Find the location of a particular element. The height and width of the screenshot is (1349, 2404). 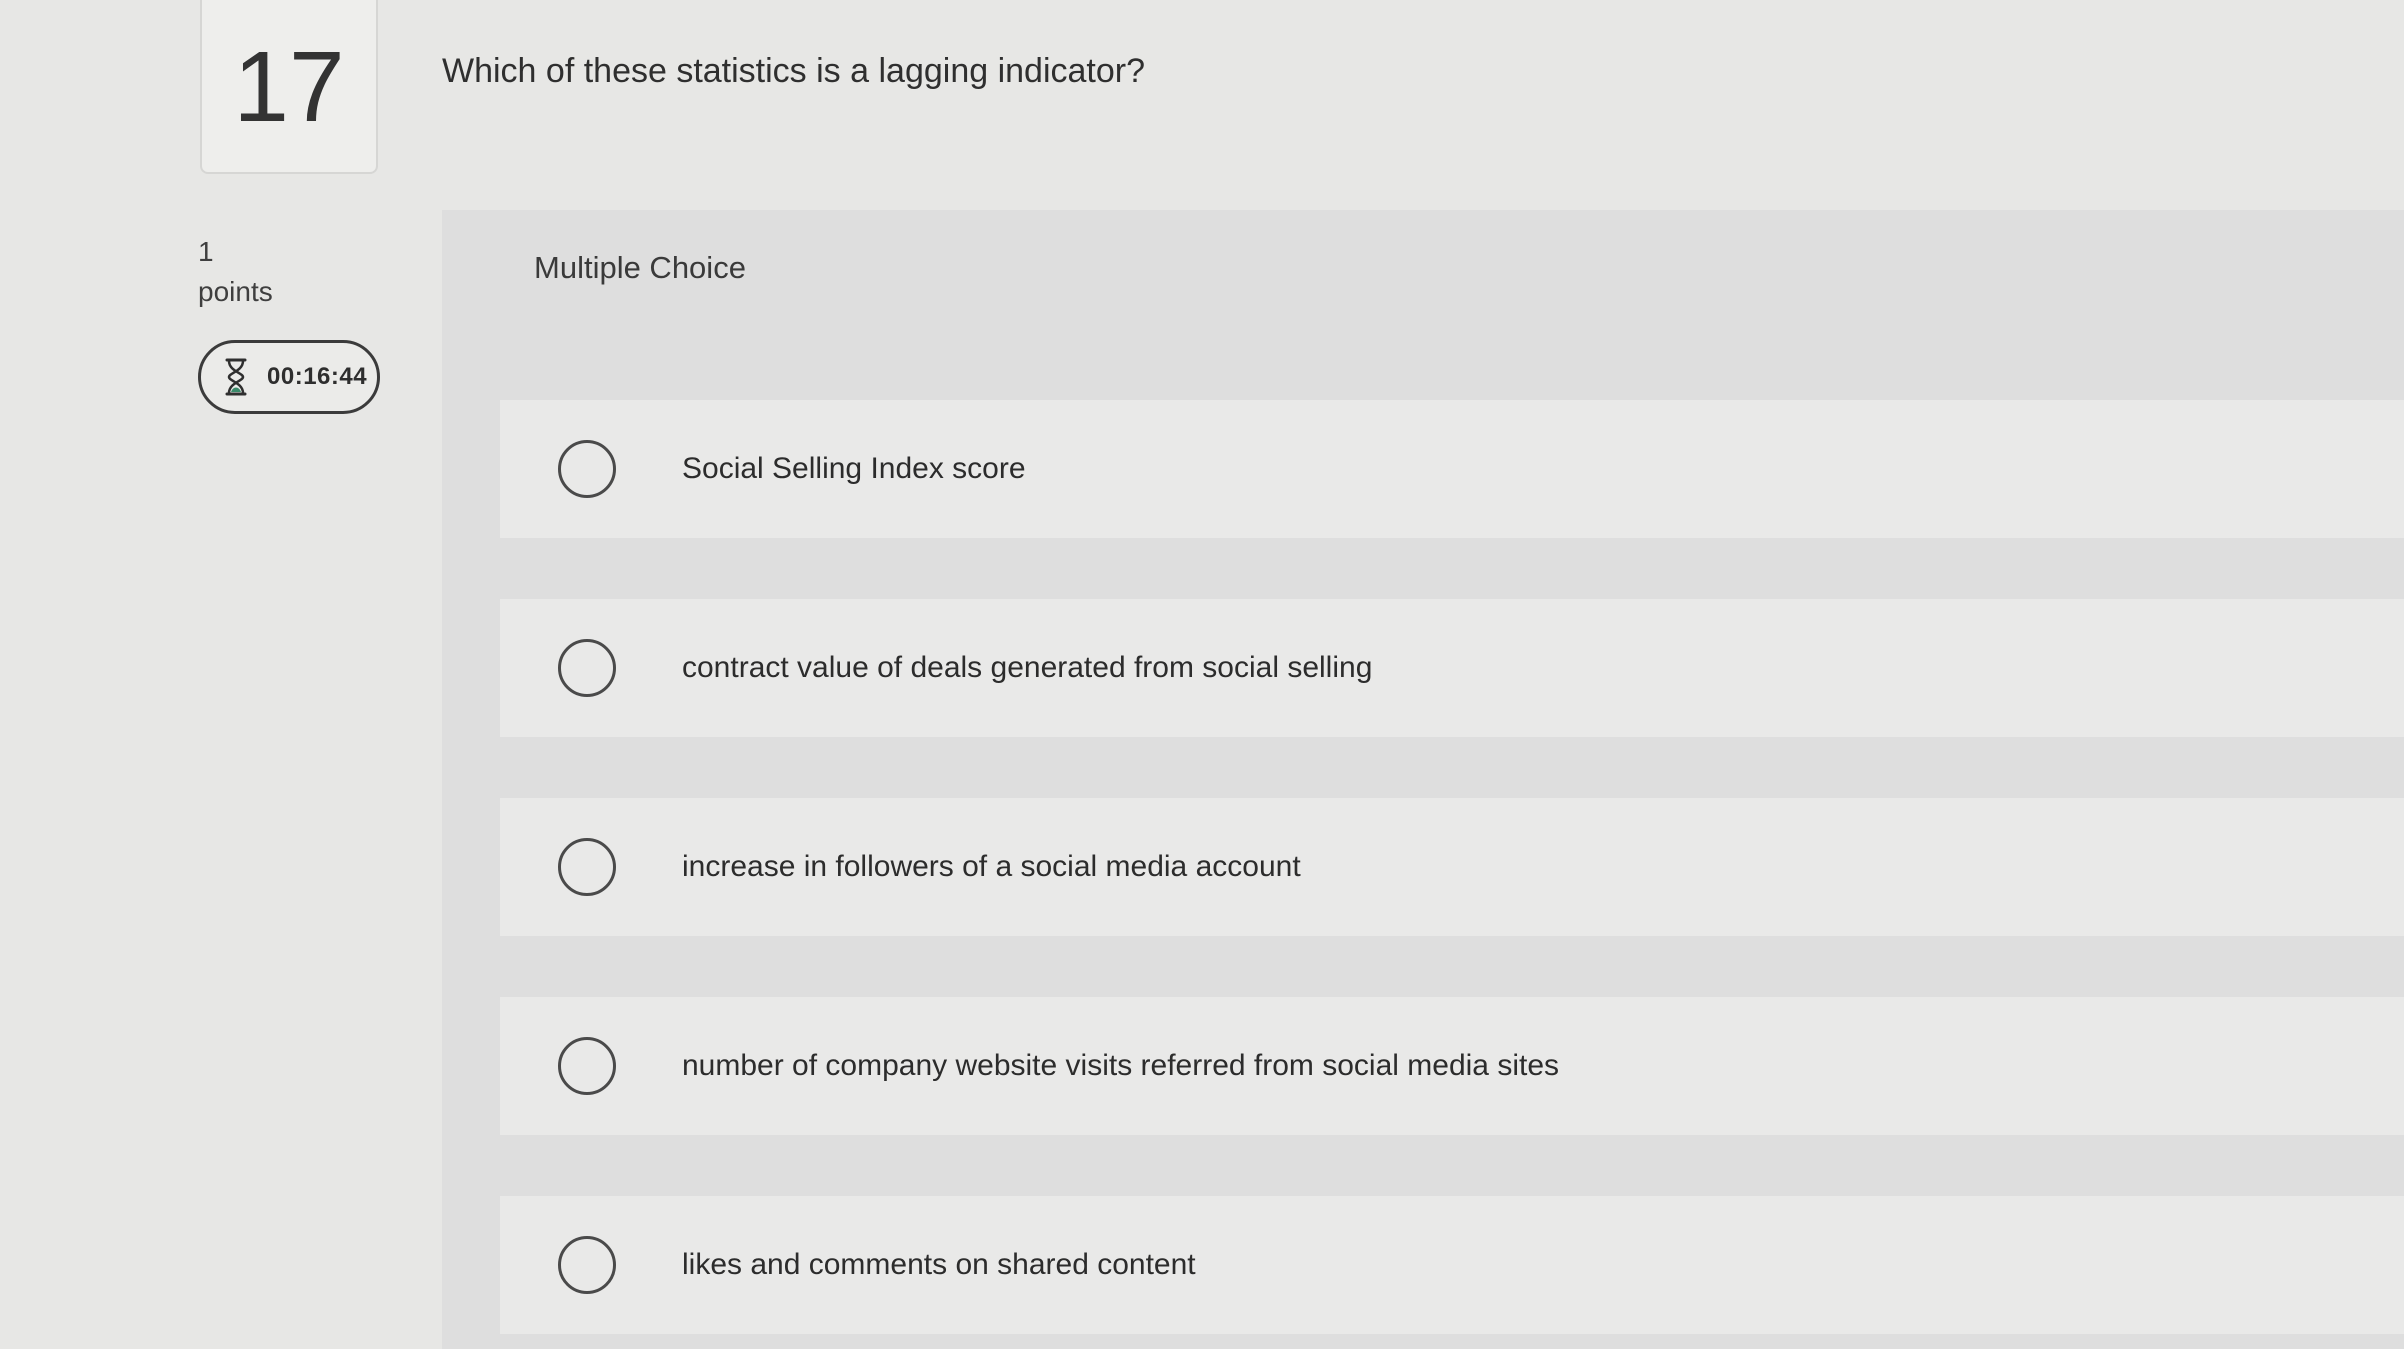

timer-badge: 00:16:44 is located at coordinates (289, 377).